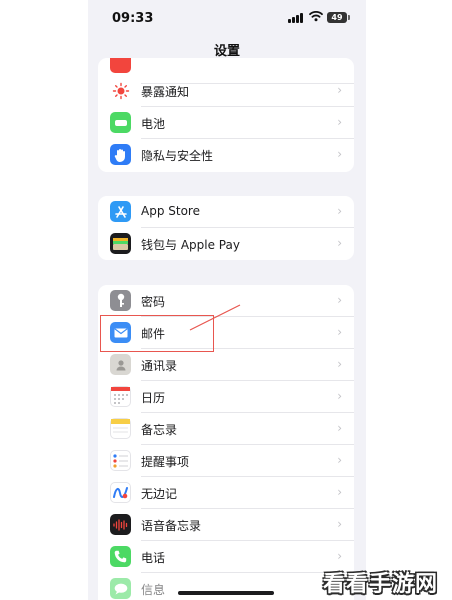  Describe the element at coordinates (120, 588) in the screenshot. I see `messages-icon` at that location.